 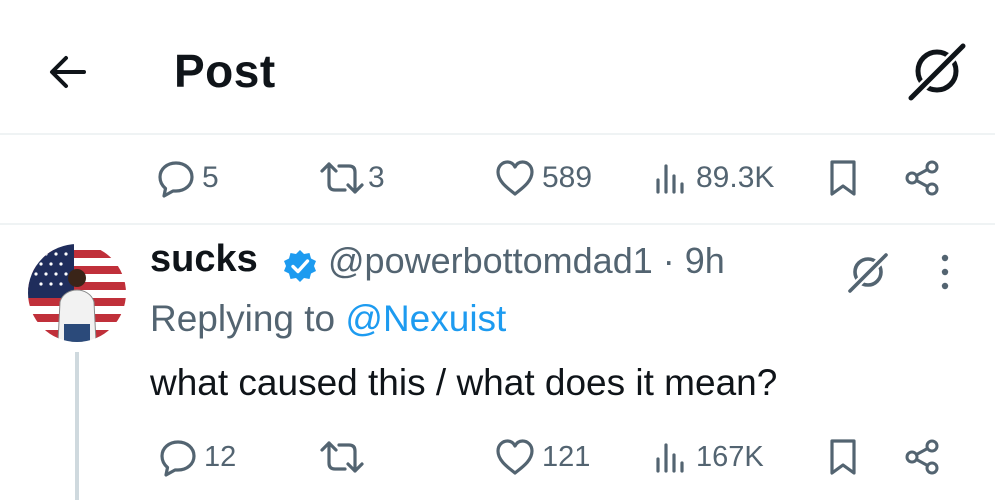 What do you see at coordinates (490, 260) in the screenshot?
I see `author-handle: @powerbottomdad1` at bounding box center [490, 260].